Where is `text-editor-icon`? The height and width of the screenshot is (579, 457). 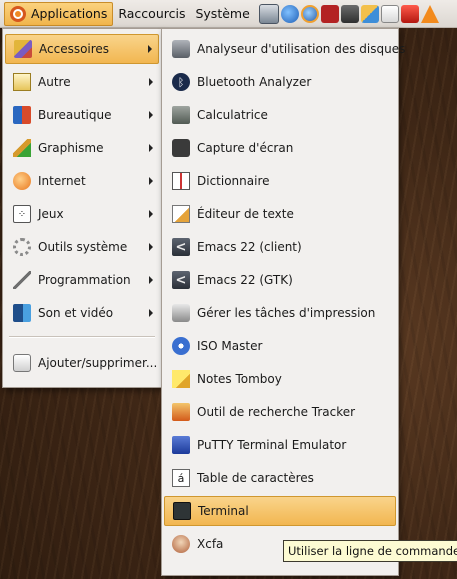
text-editor-icon is located at coordinates (181, 214).